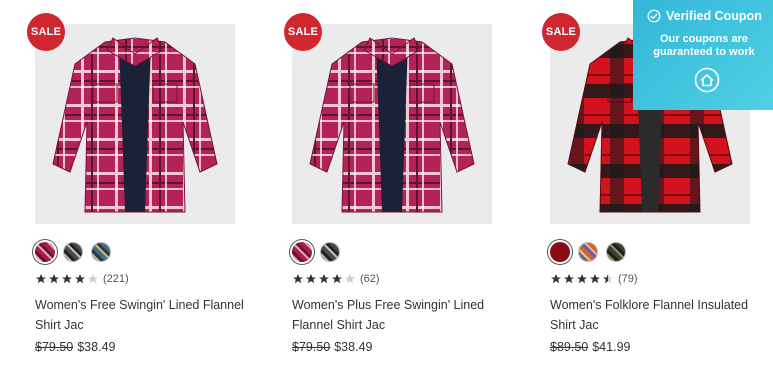 The image size is (773, 373). Describe the element at coordinates (704, 45) in the screenshot. I see `coupon-subtitle: Our coupons are guaranteed to work` at that location.